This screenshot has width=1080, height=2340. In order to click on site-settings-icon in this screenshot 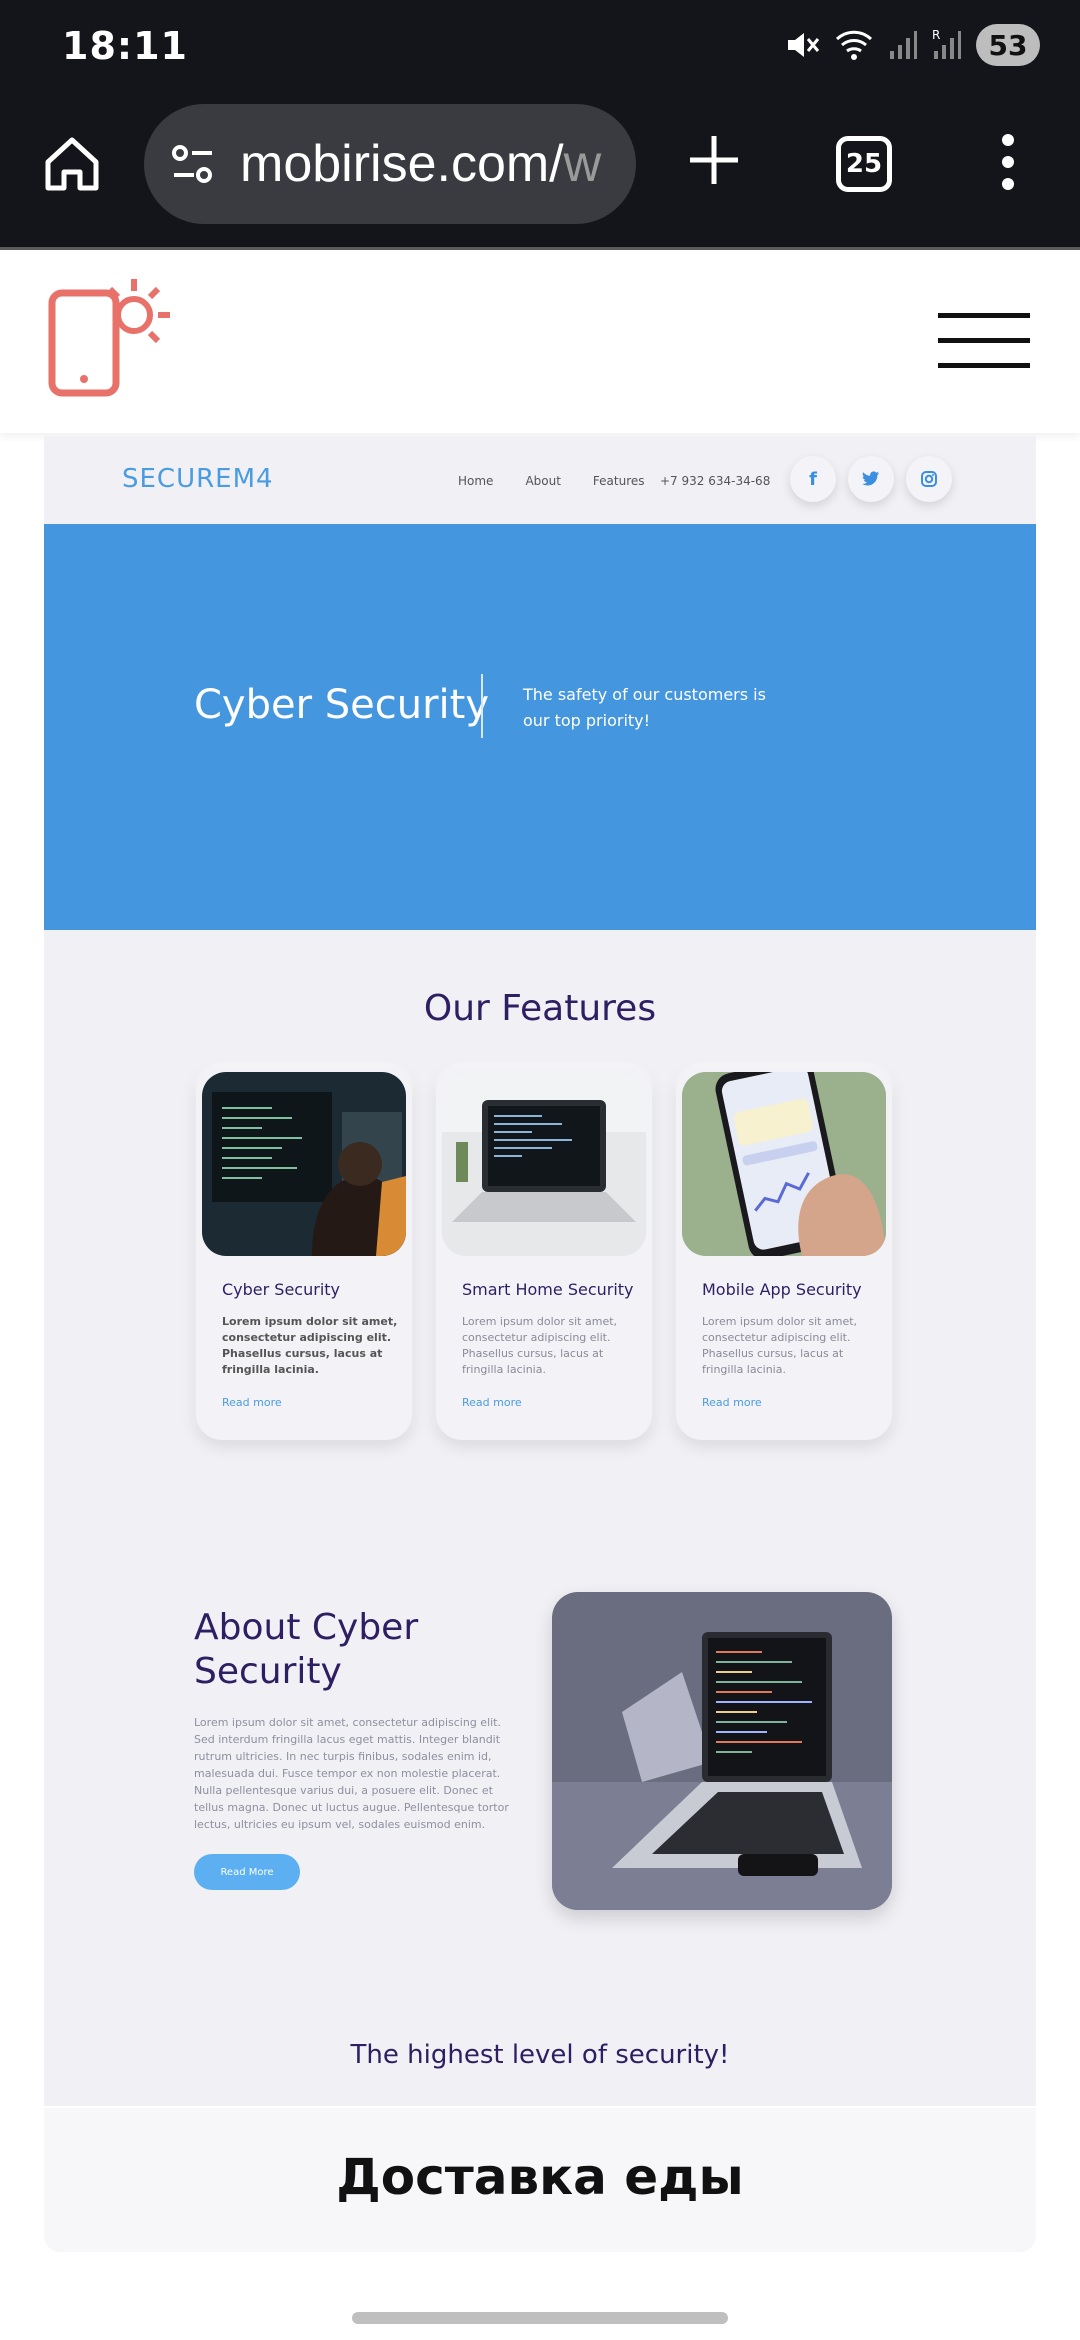, I will do `click(193, 164)`.